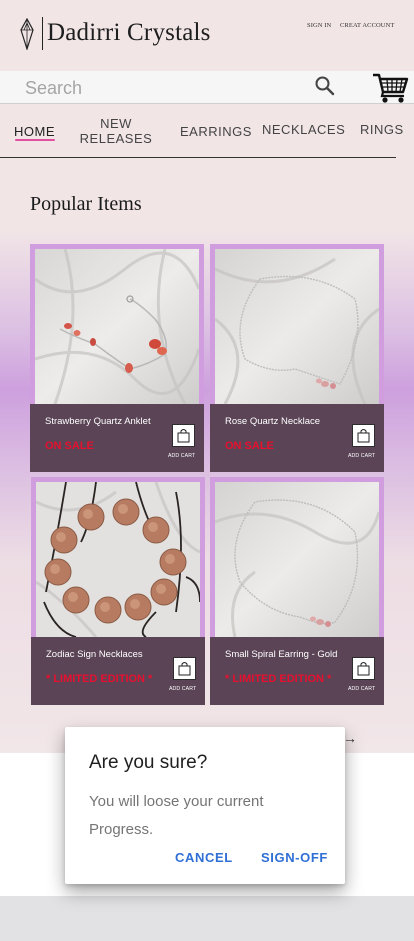  I want to click on dialog-message: You will loose your current Progress., so click(176, 815).